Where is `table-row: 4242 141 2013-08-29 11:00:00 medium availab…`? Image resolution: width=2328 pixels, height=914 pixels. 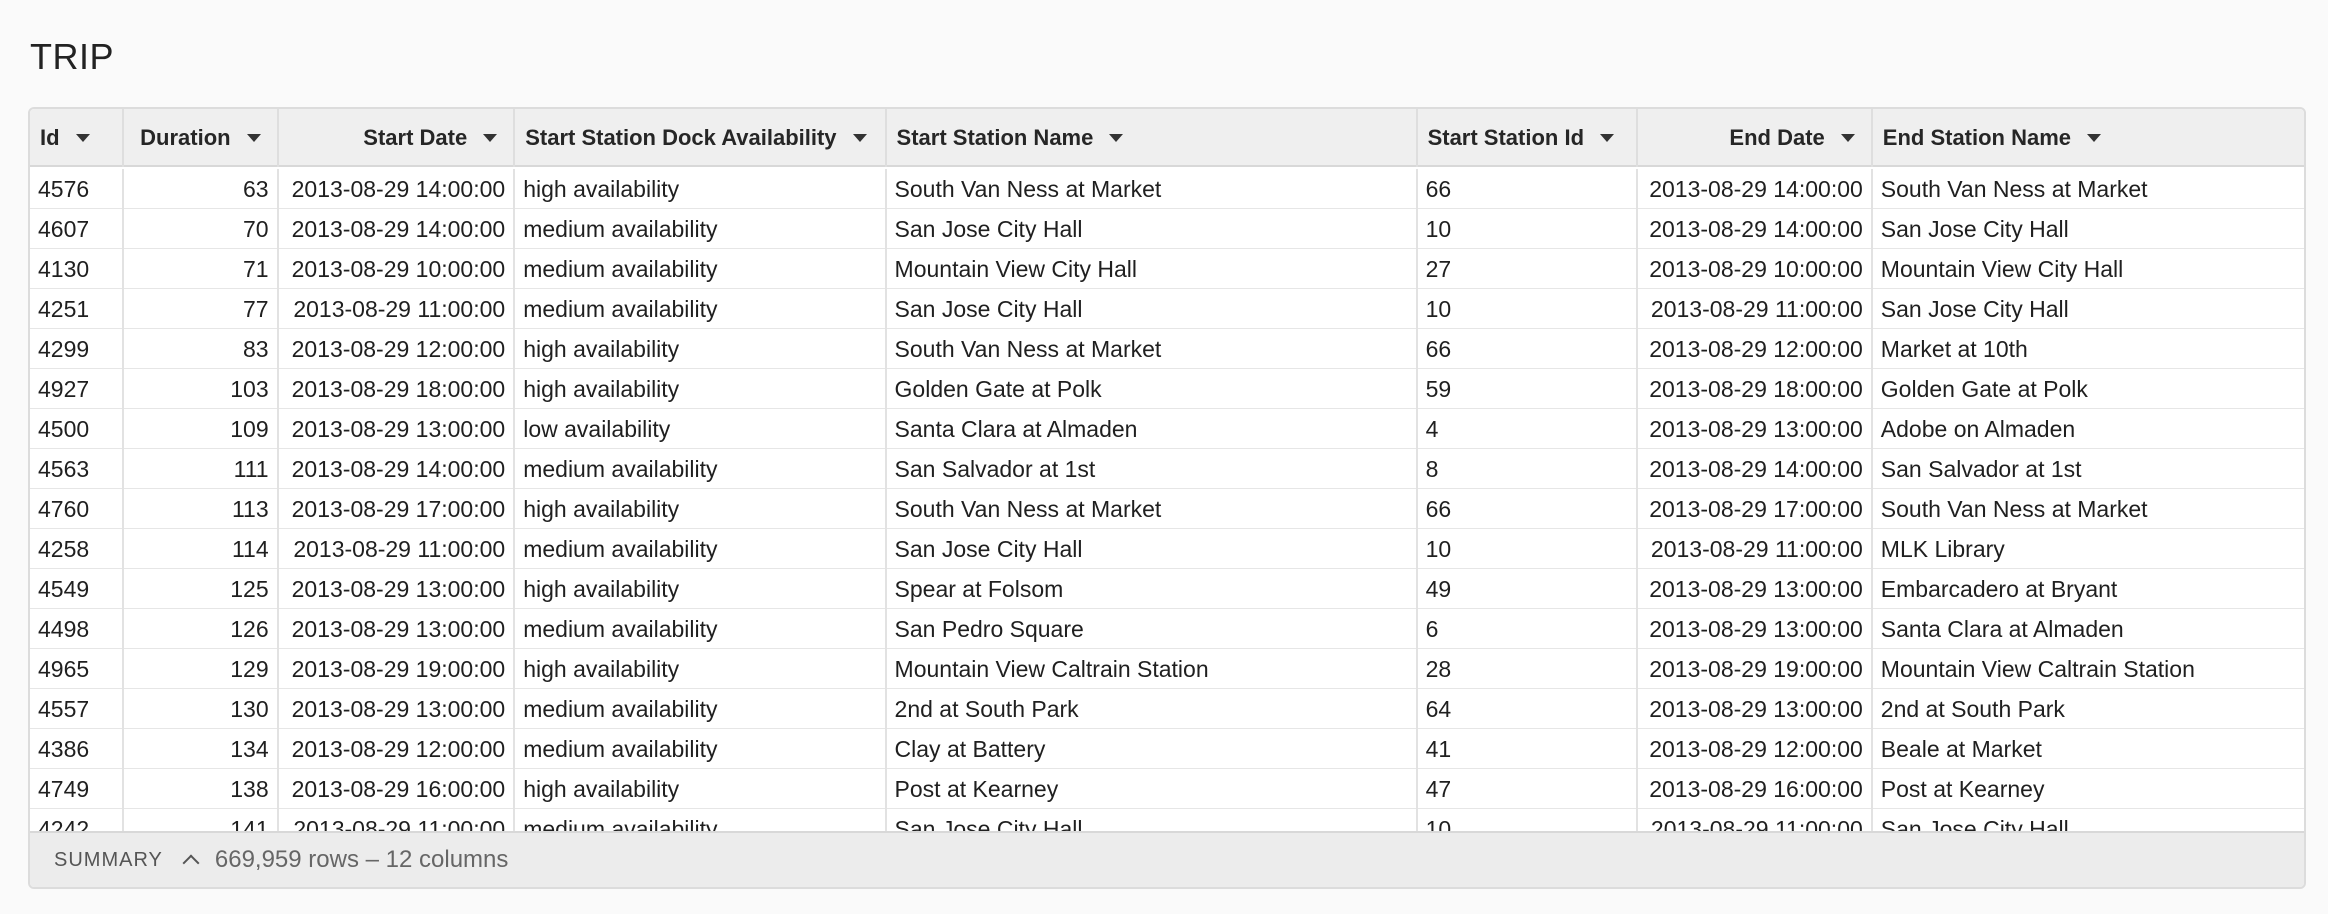
table-row: 4242 141 2013-08-29 11:00:00 medium availab… is located at coordinates (1167, 820).